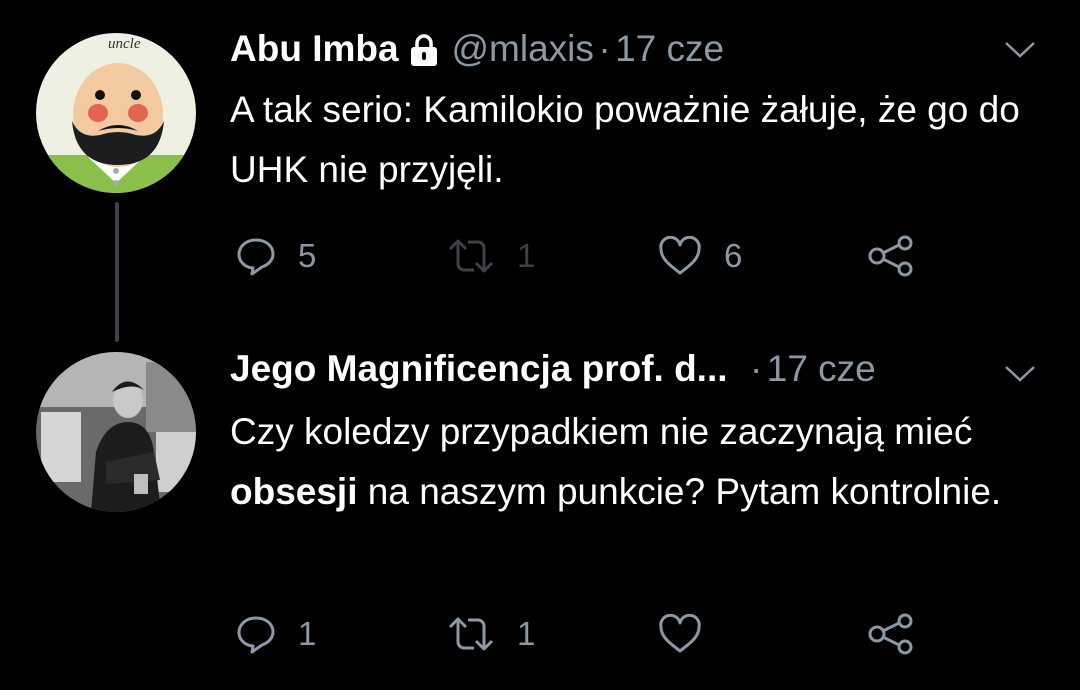 The image size is (1080, 690). I want to click on tweet-header: Jego Magnificencja prof. d... · 17 cze, so click(553, 369).